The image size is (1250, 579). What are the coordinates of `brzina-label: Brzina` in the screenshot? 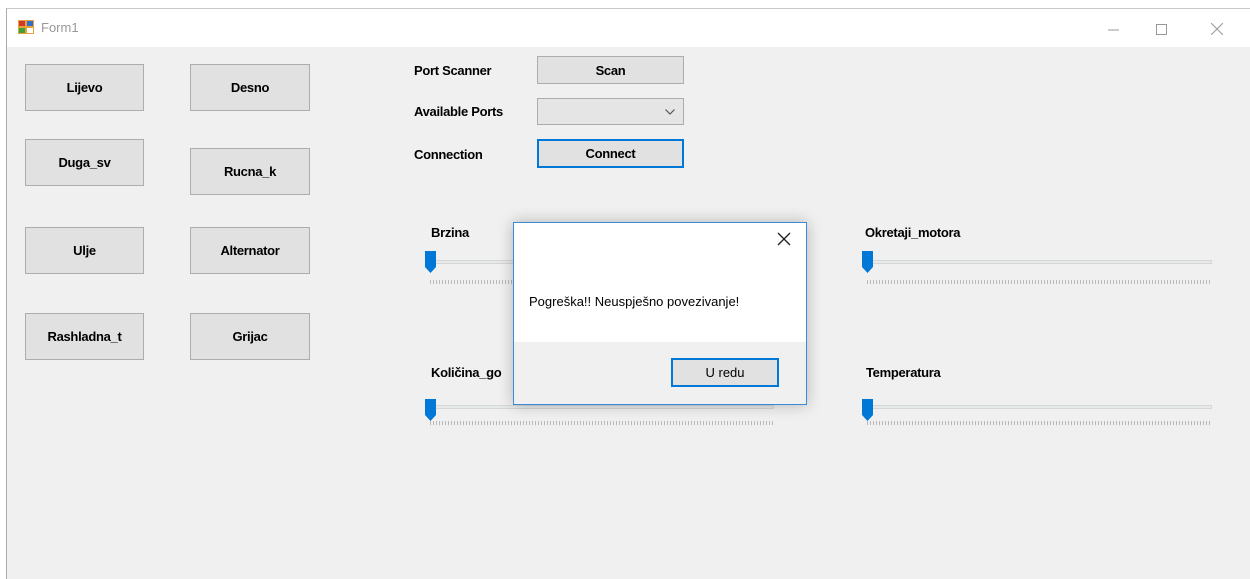 It's located at (450, 232).